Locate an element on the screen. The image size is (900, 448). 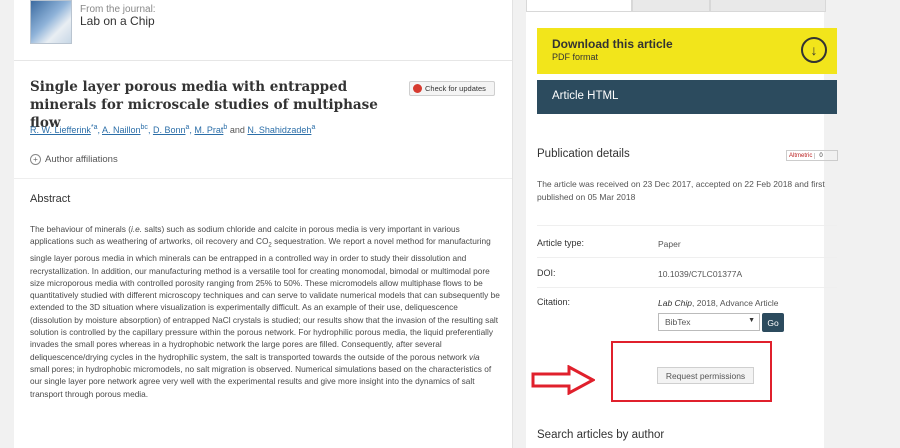
check-for-updates-button: Check for updates is located at coordinates (452, 88).